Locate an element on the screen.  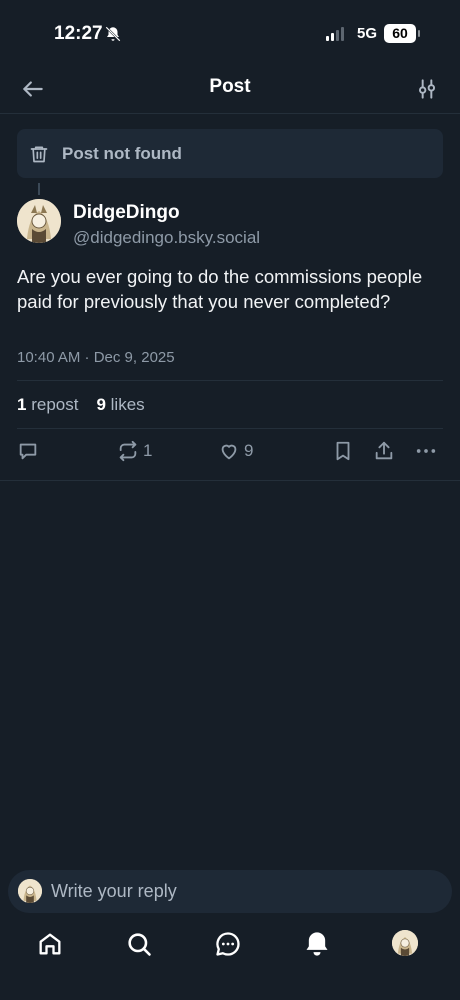
share-icon is located at coordinates (384, 450).